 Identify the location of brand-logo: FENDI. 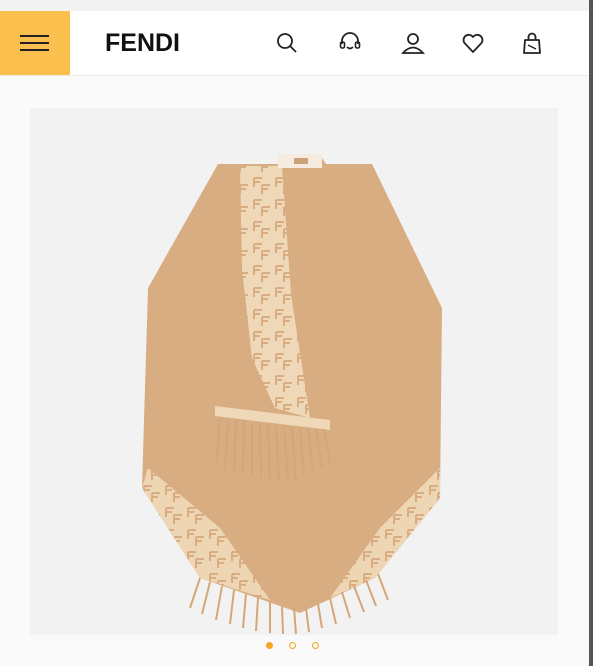
(142, 43).